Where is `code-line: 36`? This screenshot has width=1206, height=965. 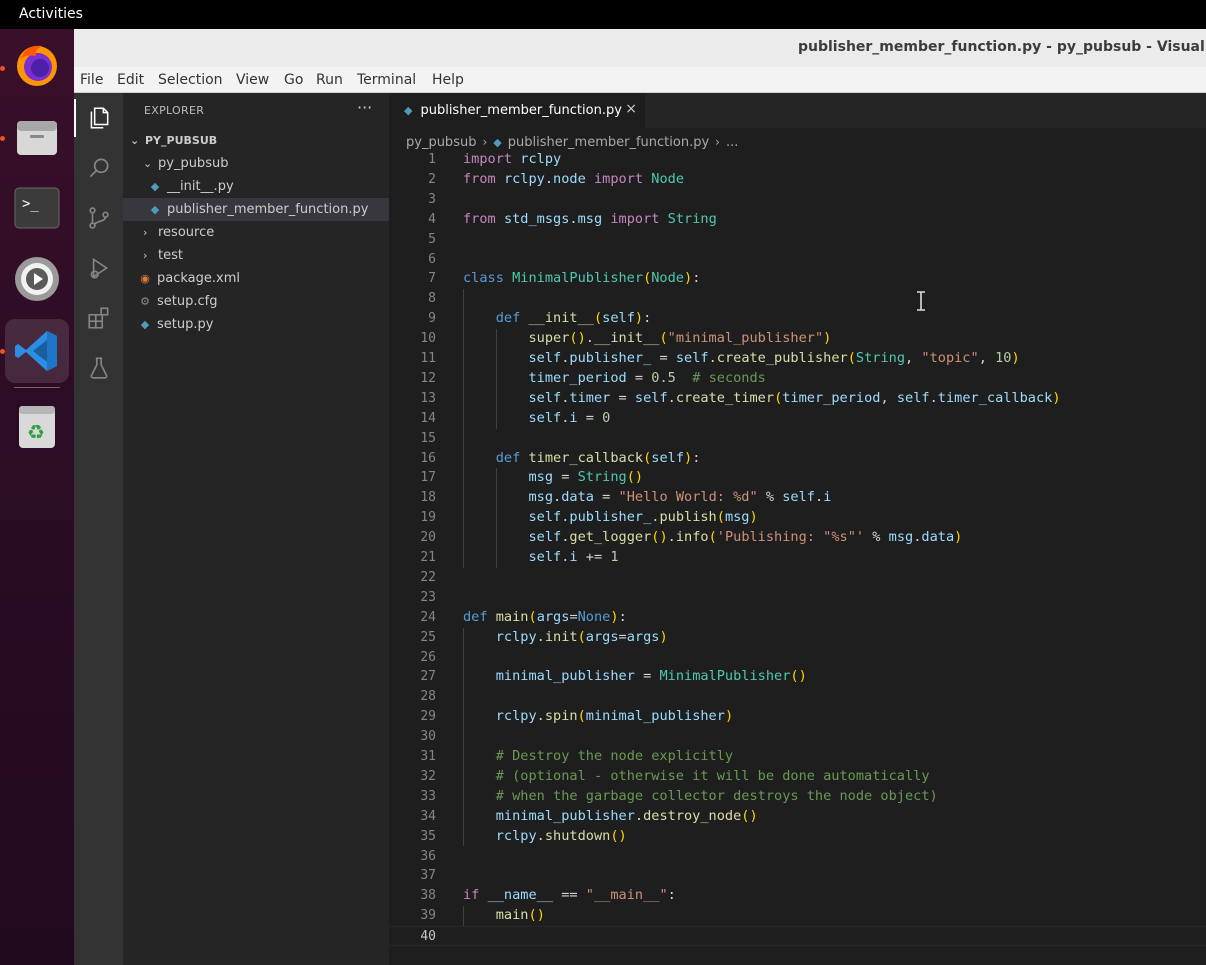
code-line: 36 is located at coordinates (797, 857).